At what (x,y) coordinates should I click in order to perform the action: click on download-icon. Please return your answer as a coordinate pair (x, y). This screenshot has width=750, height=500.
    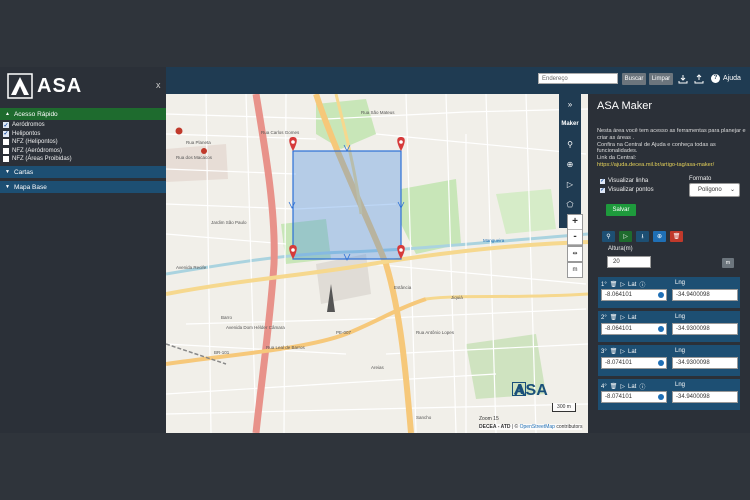
    Looking at the image, I should click on (683, 79).